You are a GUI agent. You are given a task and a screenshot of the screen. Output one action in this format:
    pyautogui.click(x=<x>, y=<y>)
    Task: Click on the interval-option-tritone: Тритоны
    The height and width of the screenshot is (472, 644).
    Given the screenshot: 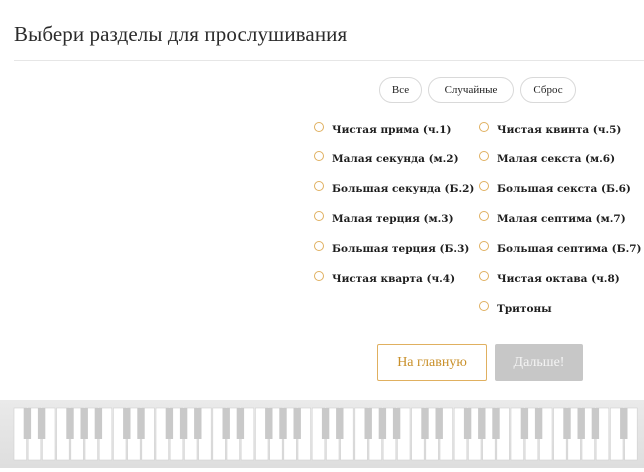 What is the action you would take?
    pyautogui.click(x=515, y=308)
    